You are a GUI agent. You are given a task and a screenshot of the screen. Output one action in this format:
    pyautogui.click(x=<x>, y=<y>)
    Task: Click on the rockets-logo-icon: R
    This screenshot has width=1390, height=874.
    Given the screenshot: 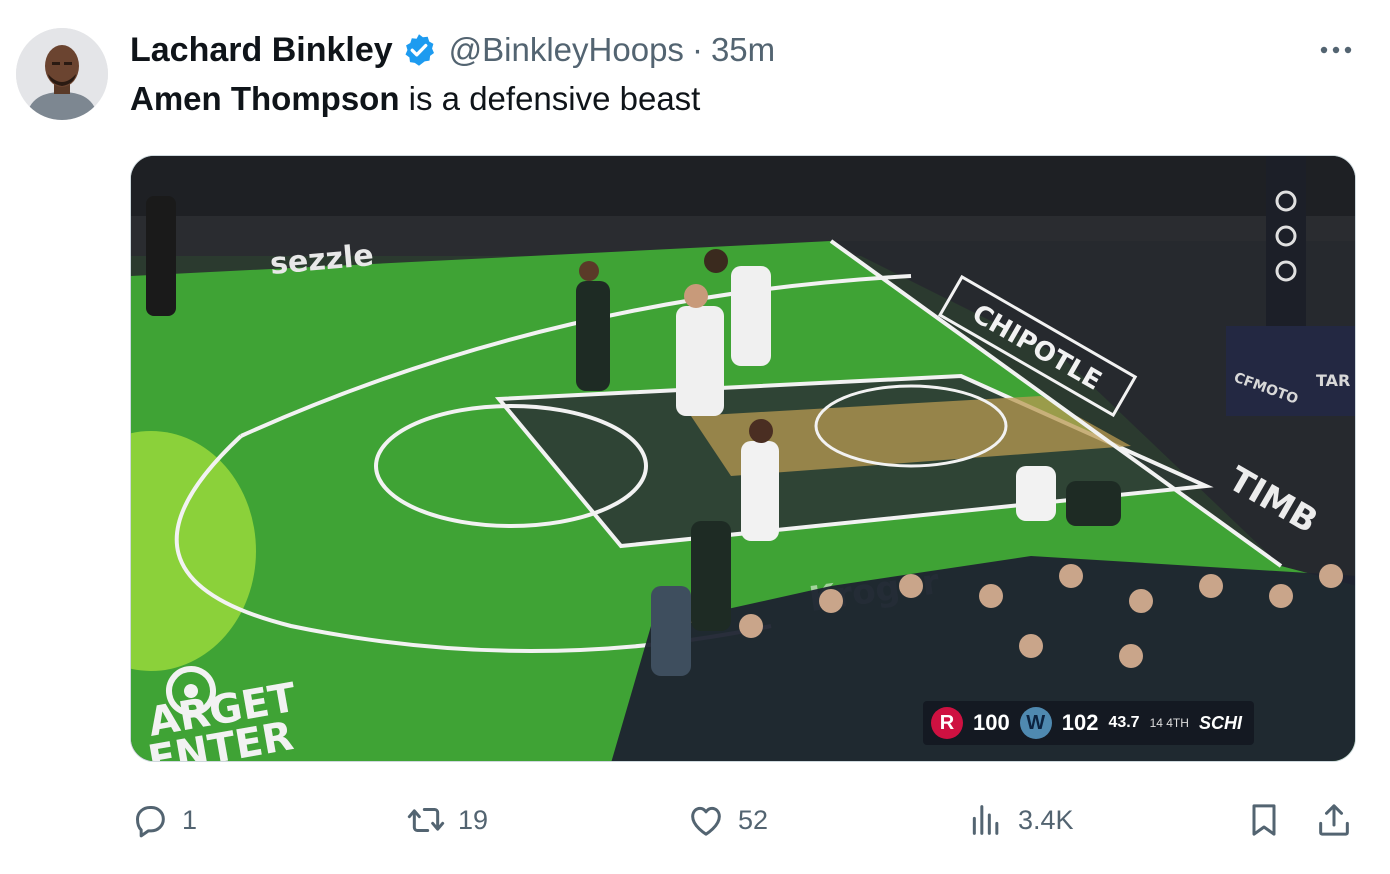 What is the action you would take?
    pyautogui.click(x=947, y=723)
    